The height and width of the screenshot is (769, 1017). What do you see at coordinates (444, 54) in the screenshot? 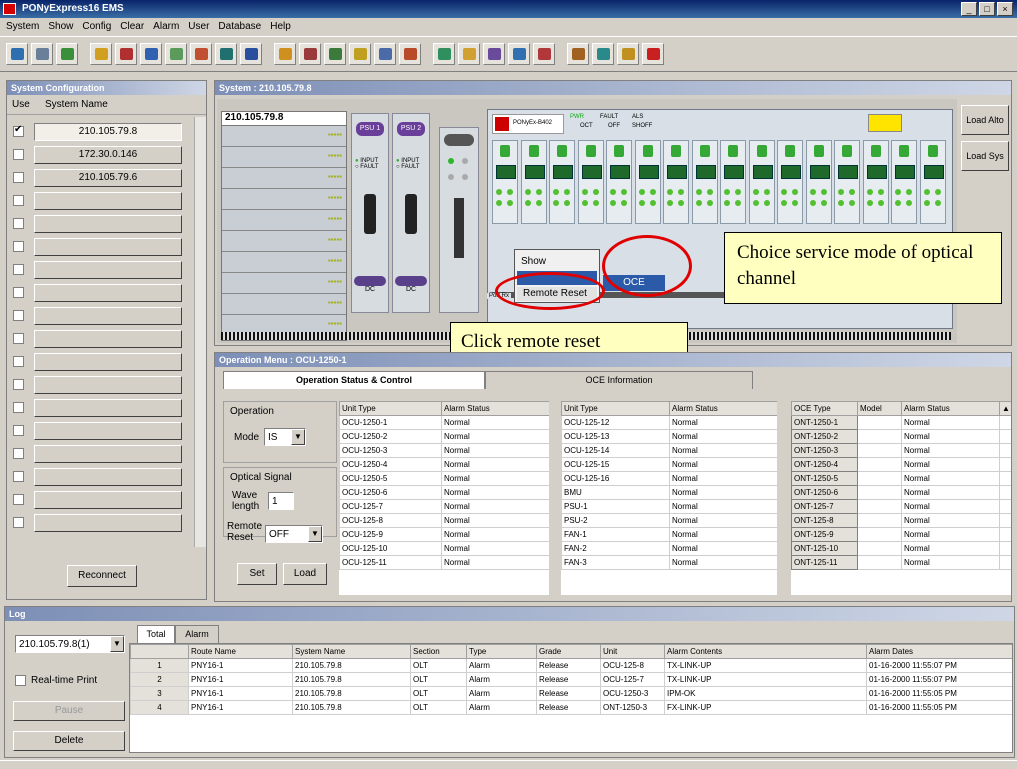
I see `toolbar-tool-17-icon` at bounding box center [444, 54].